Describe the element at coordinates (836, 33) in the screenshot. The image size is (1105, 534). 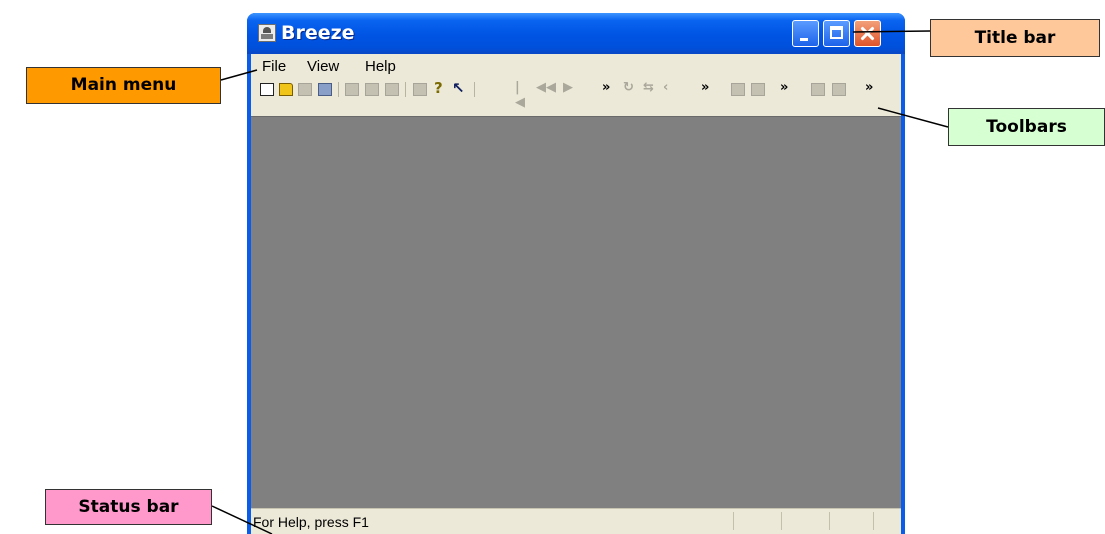
I see `maximize-button` at that location.